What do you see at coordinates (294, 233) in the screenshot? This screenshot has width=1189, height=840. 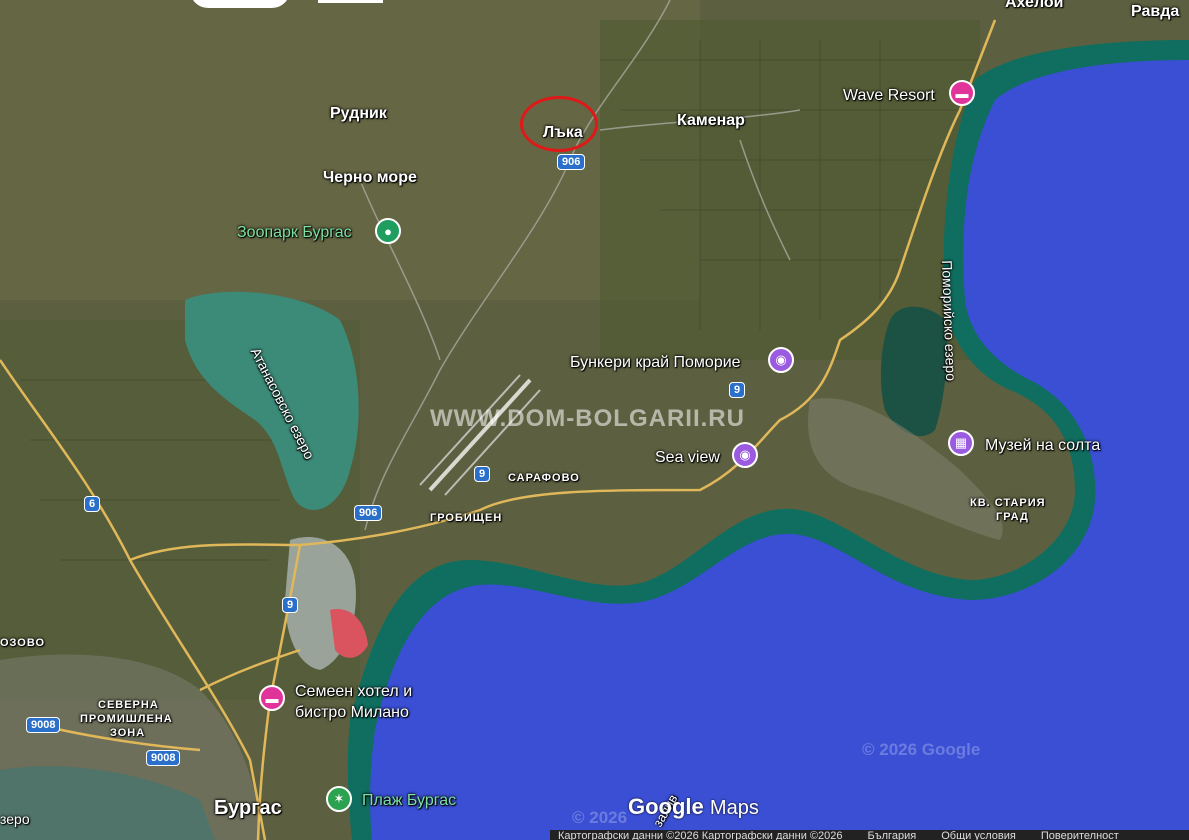 I see `label-zoo: Зоопарк Бургас` at bounding box center [294, 233].